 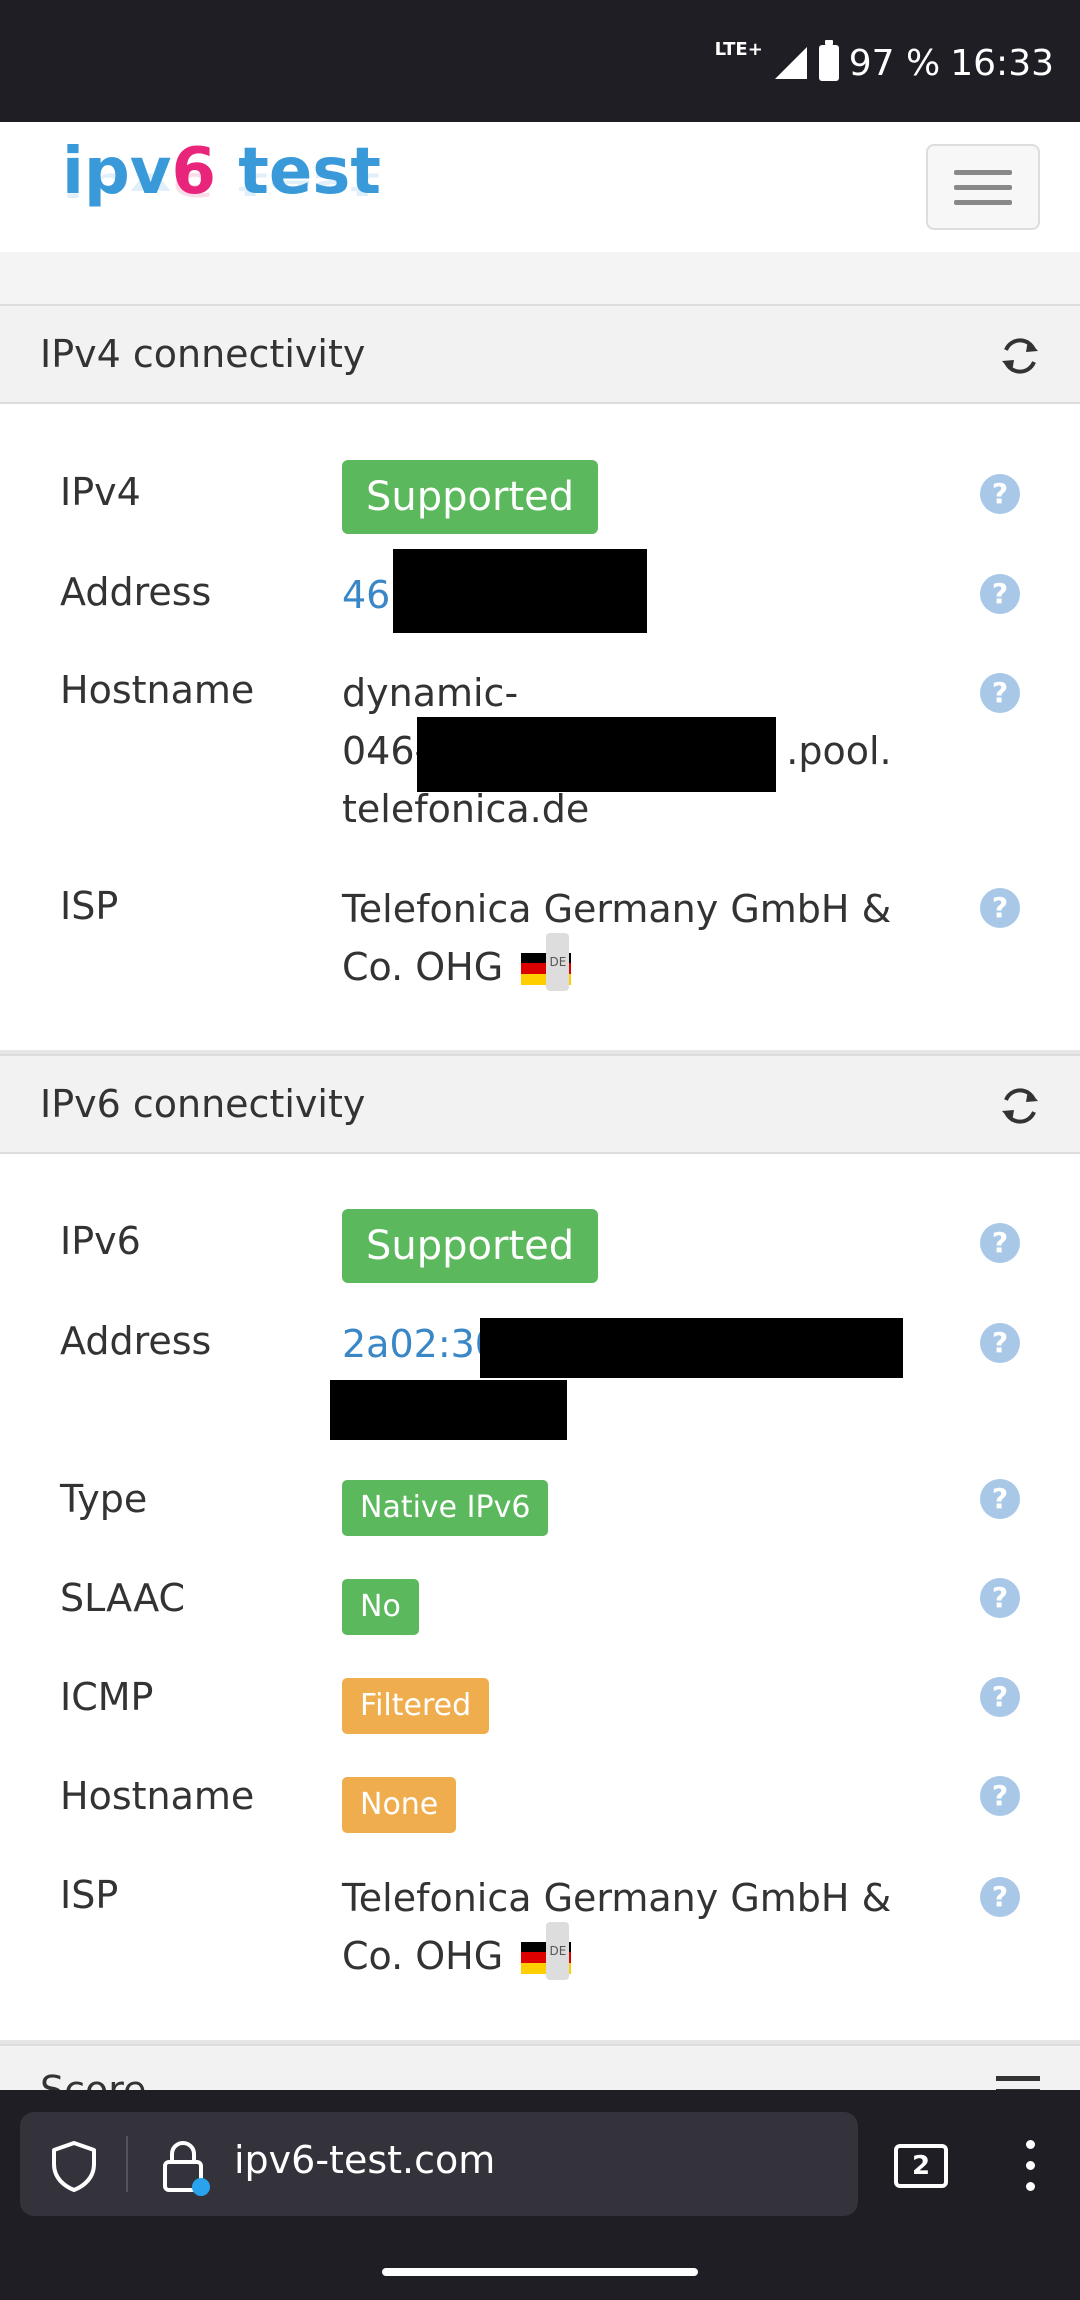 What do you see at coordinates (540, 354) in the screenshot?
I see `ipv4-panel-header: IPv4 connectivity` at bounding box center [540, 354].